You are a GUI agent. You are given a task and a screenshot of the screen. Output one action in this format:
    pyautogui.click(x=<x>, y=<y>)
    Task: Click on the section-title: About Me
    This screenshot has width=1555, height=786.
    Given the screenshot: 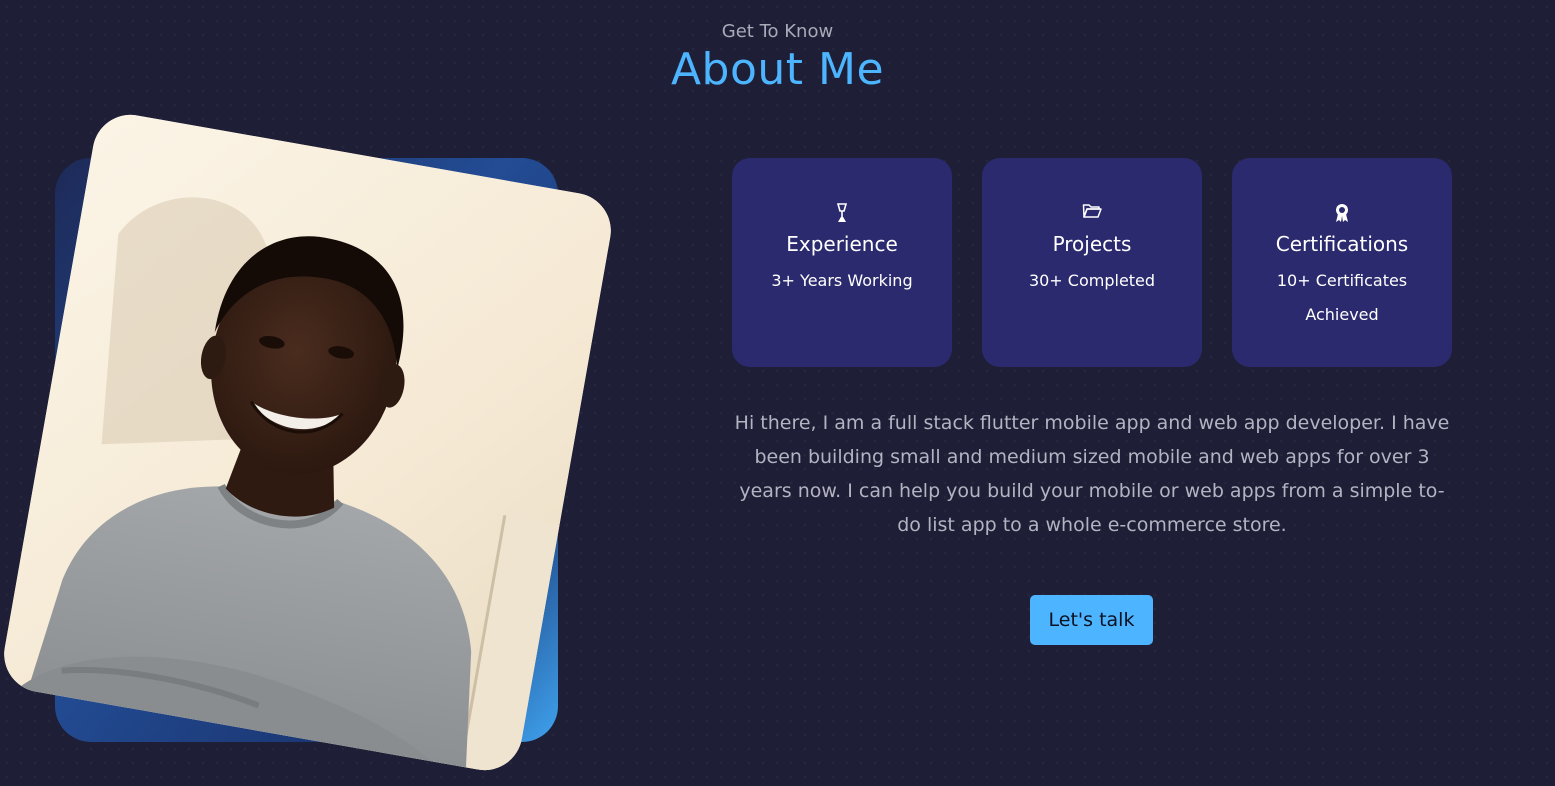 What is the action you would take?
    pyautogui.click(x=777, y=69)
    